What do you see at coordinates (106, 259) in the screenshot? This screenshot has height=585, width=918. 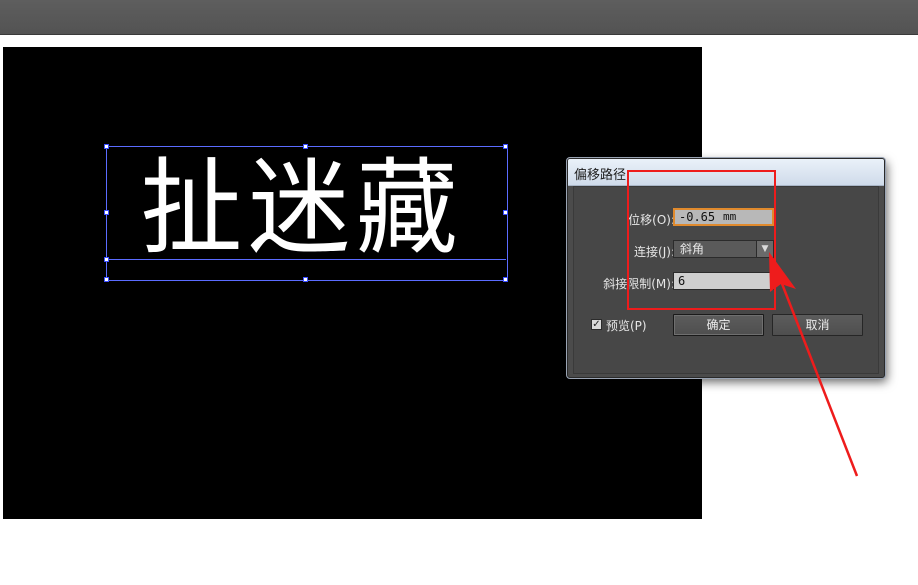 I see `baseline-anchor-left` at bounding box center [106, 259].